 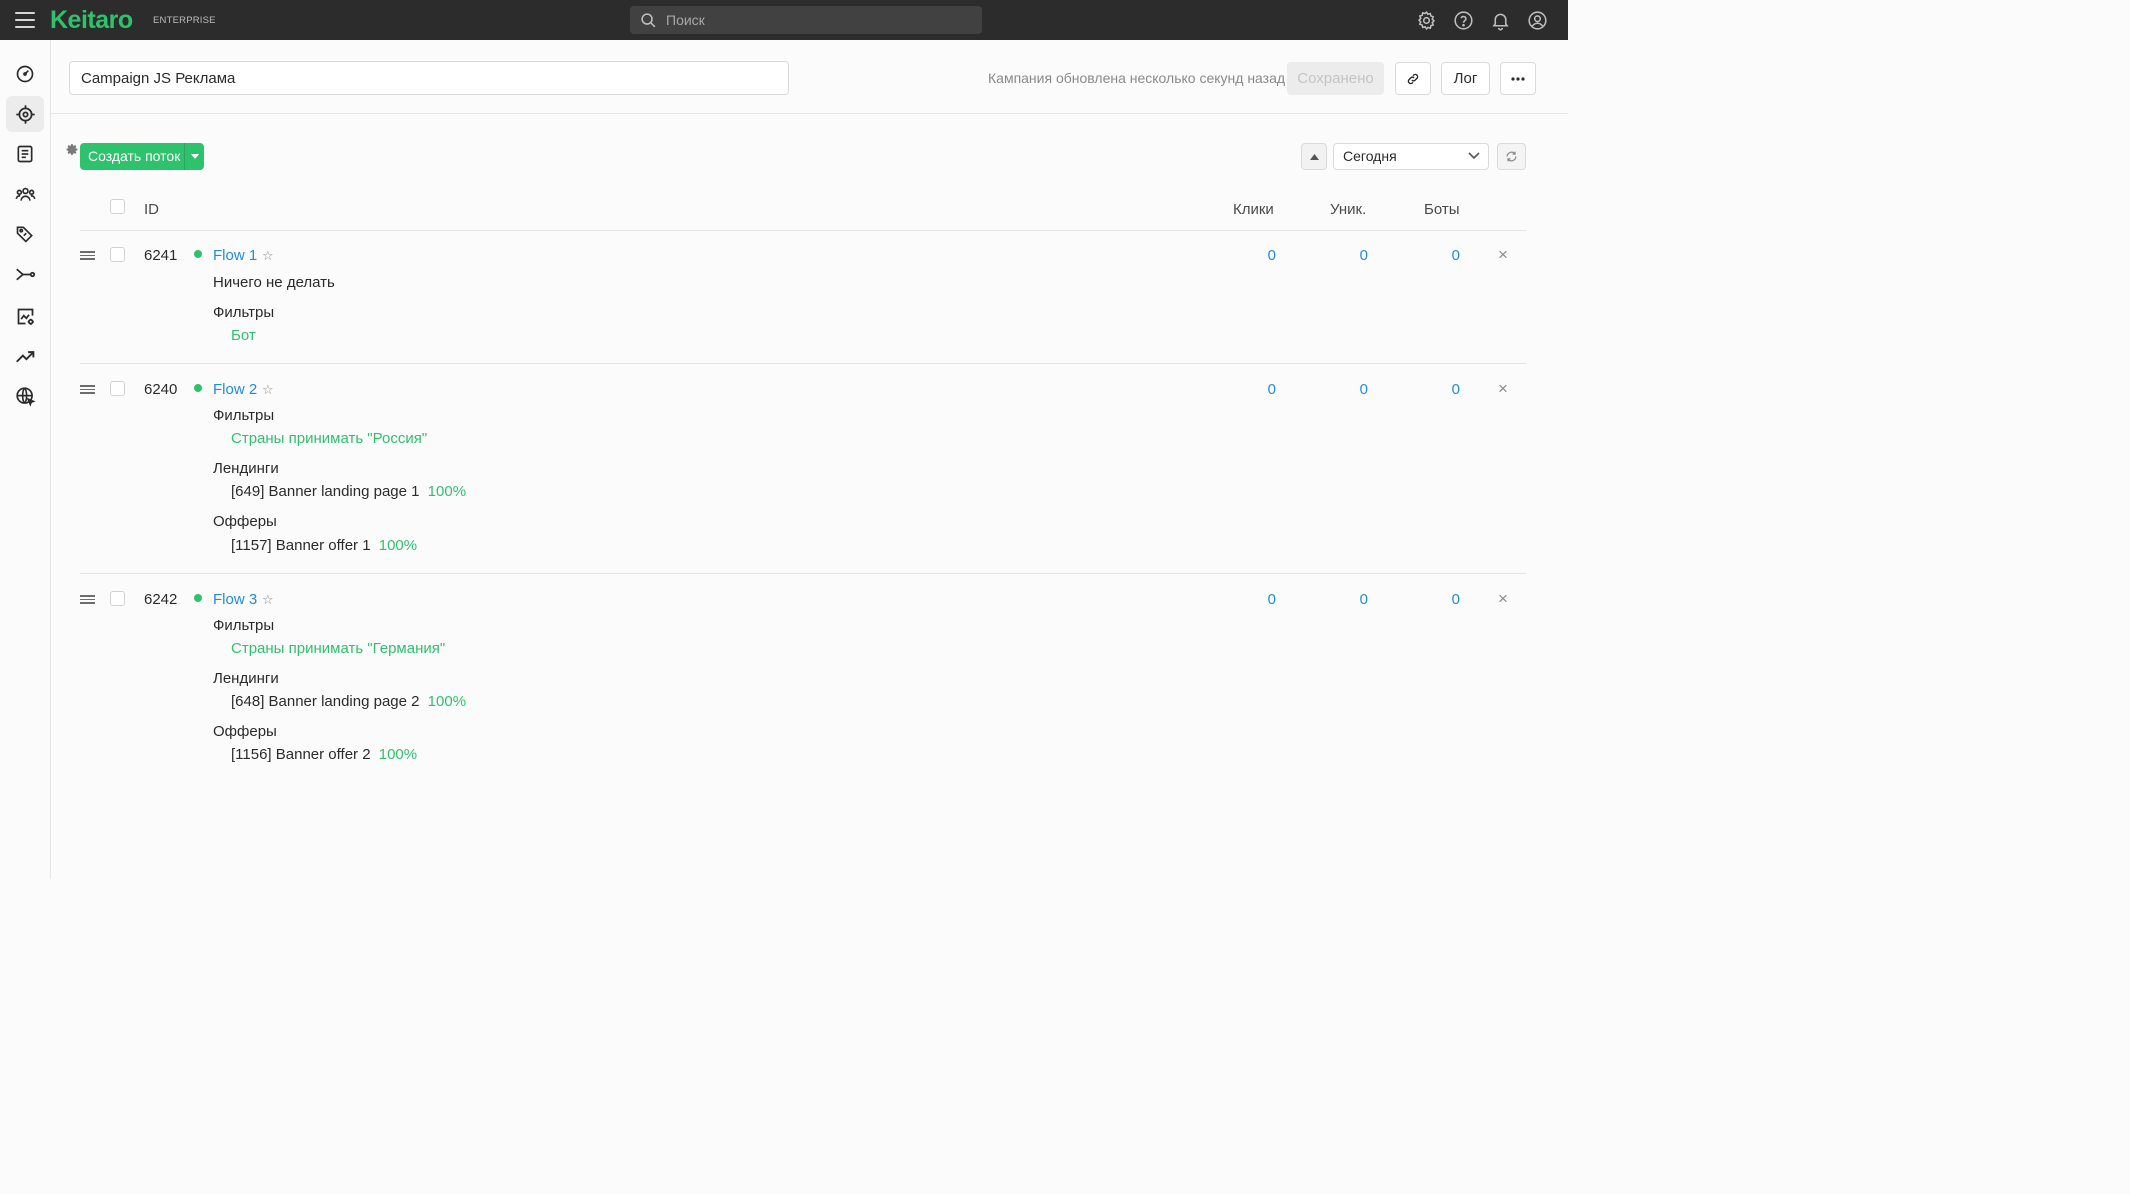 I want to click on landing-item: [649] Banner landing page 1 100%, so click(x=348, y=491).